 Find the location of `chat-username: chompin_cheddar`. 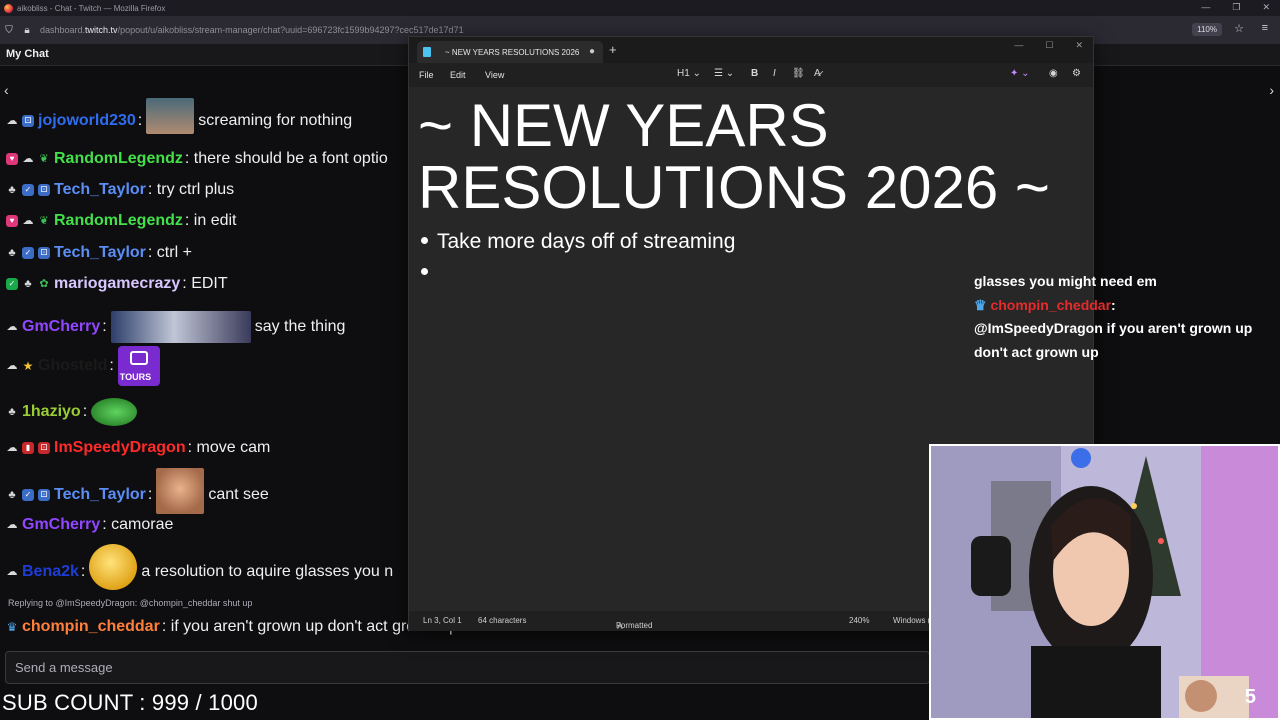

chat-username: chompin_cheddar is located at coordinates (91, 627).